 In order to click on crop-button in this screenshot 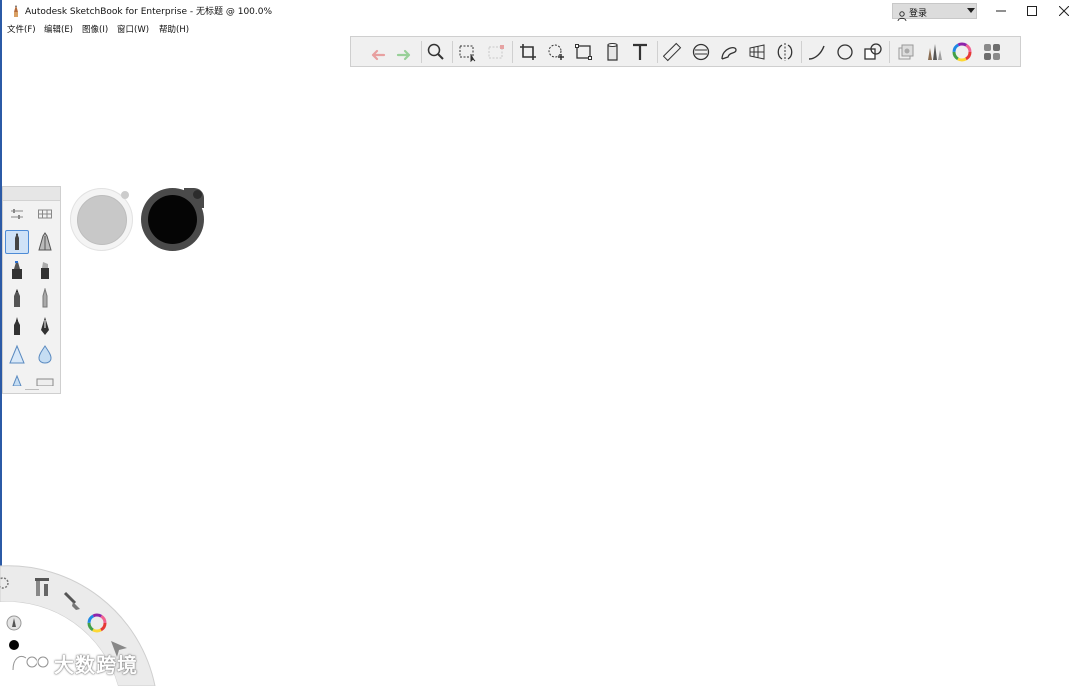, I will do `click(528, 52)`.